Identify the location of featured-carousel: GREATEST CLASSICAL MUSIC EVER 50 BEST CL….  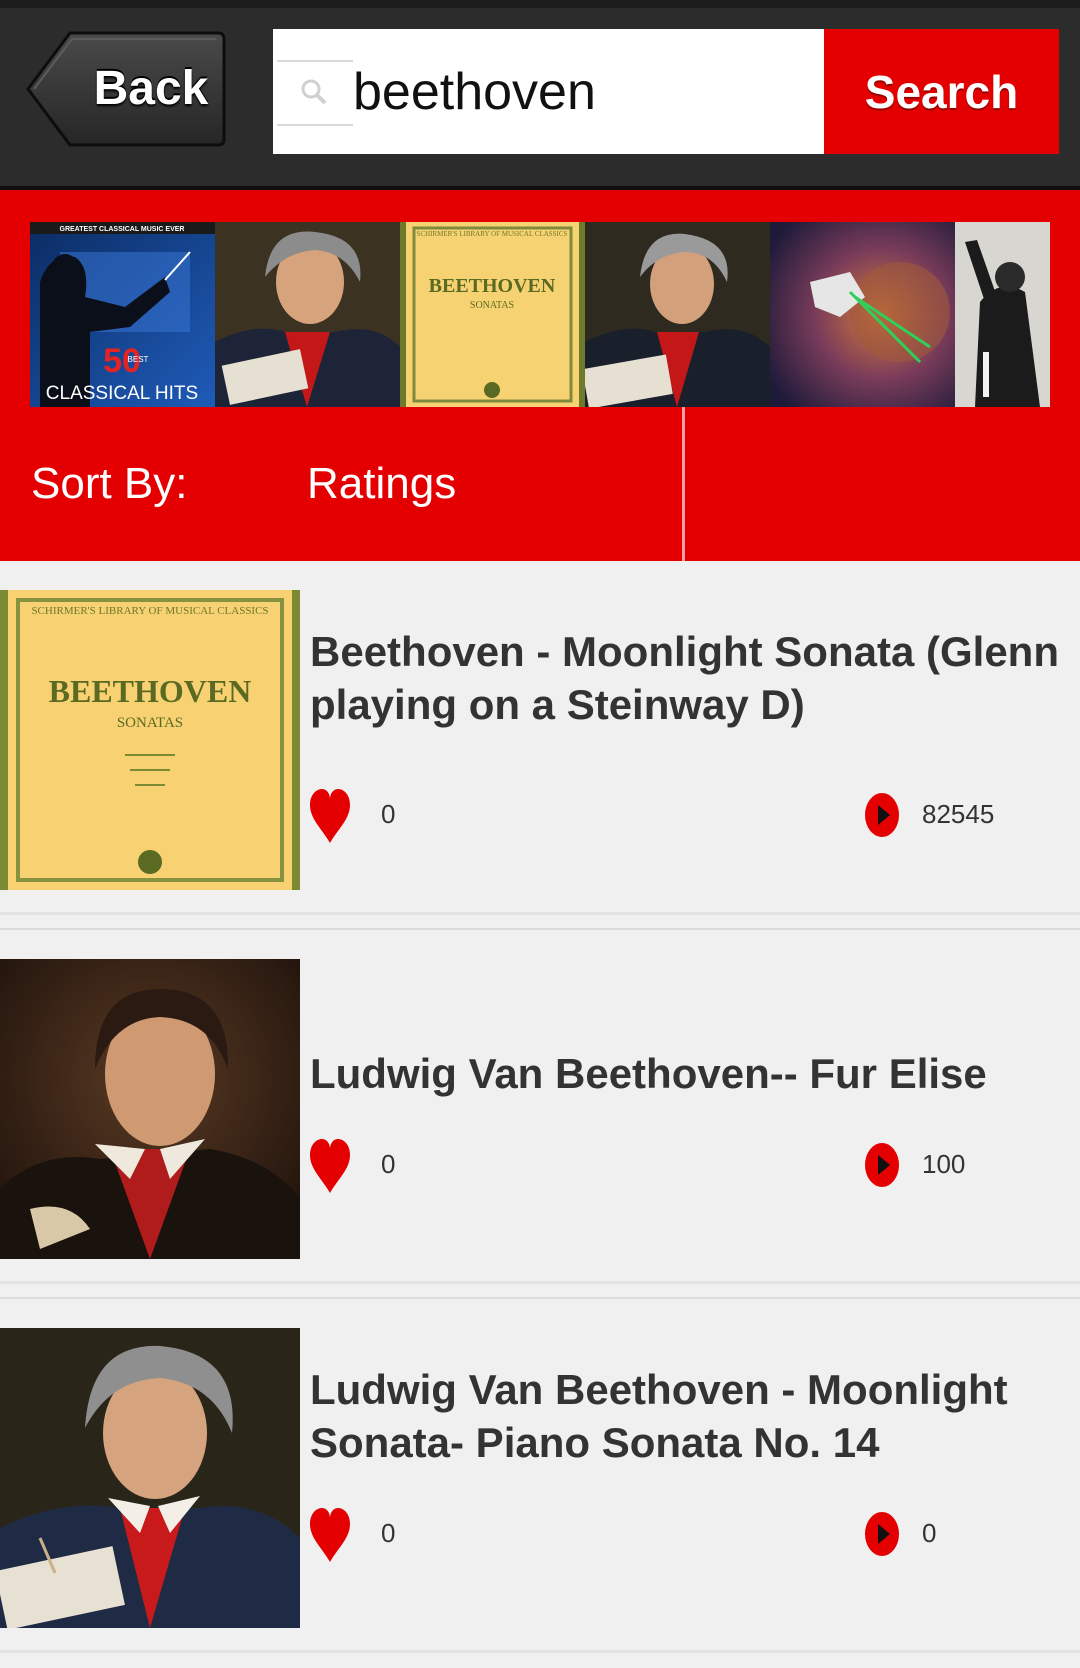
(540, 314).